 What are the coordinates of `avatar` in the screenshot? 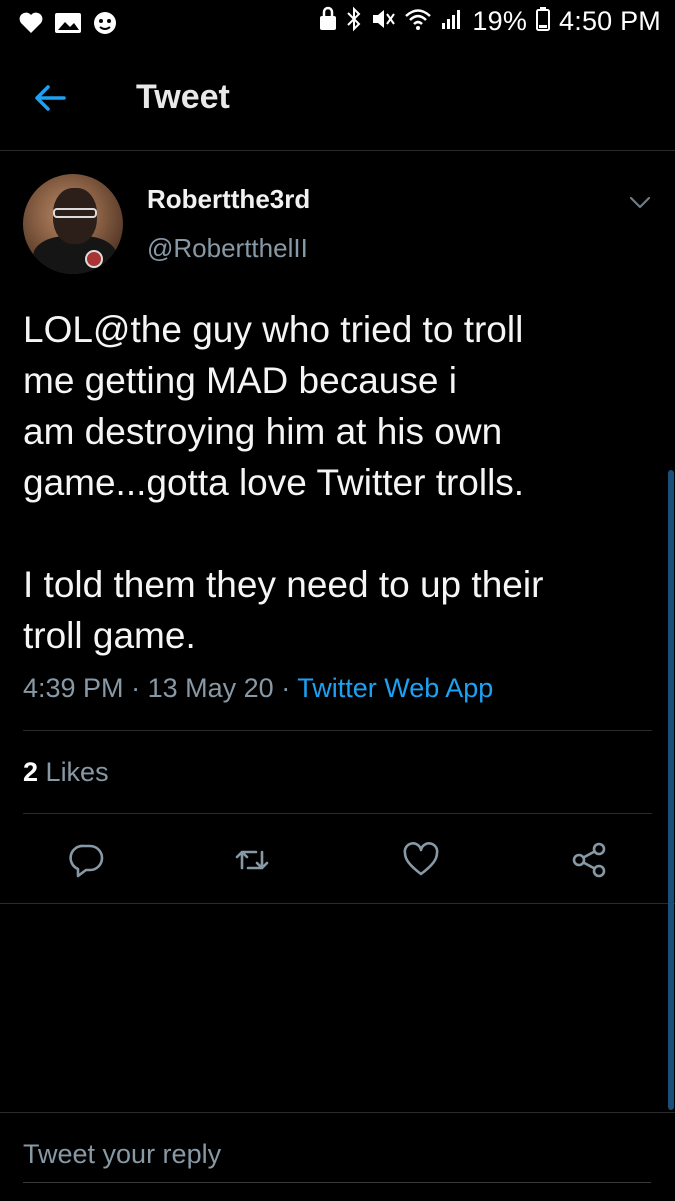 It's located at (73, 224).